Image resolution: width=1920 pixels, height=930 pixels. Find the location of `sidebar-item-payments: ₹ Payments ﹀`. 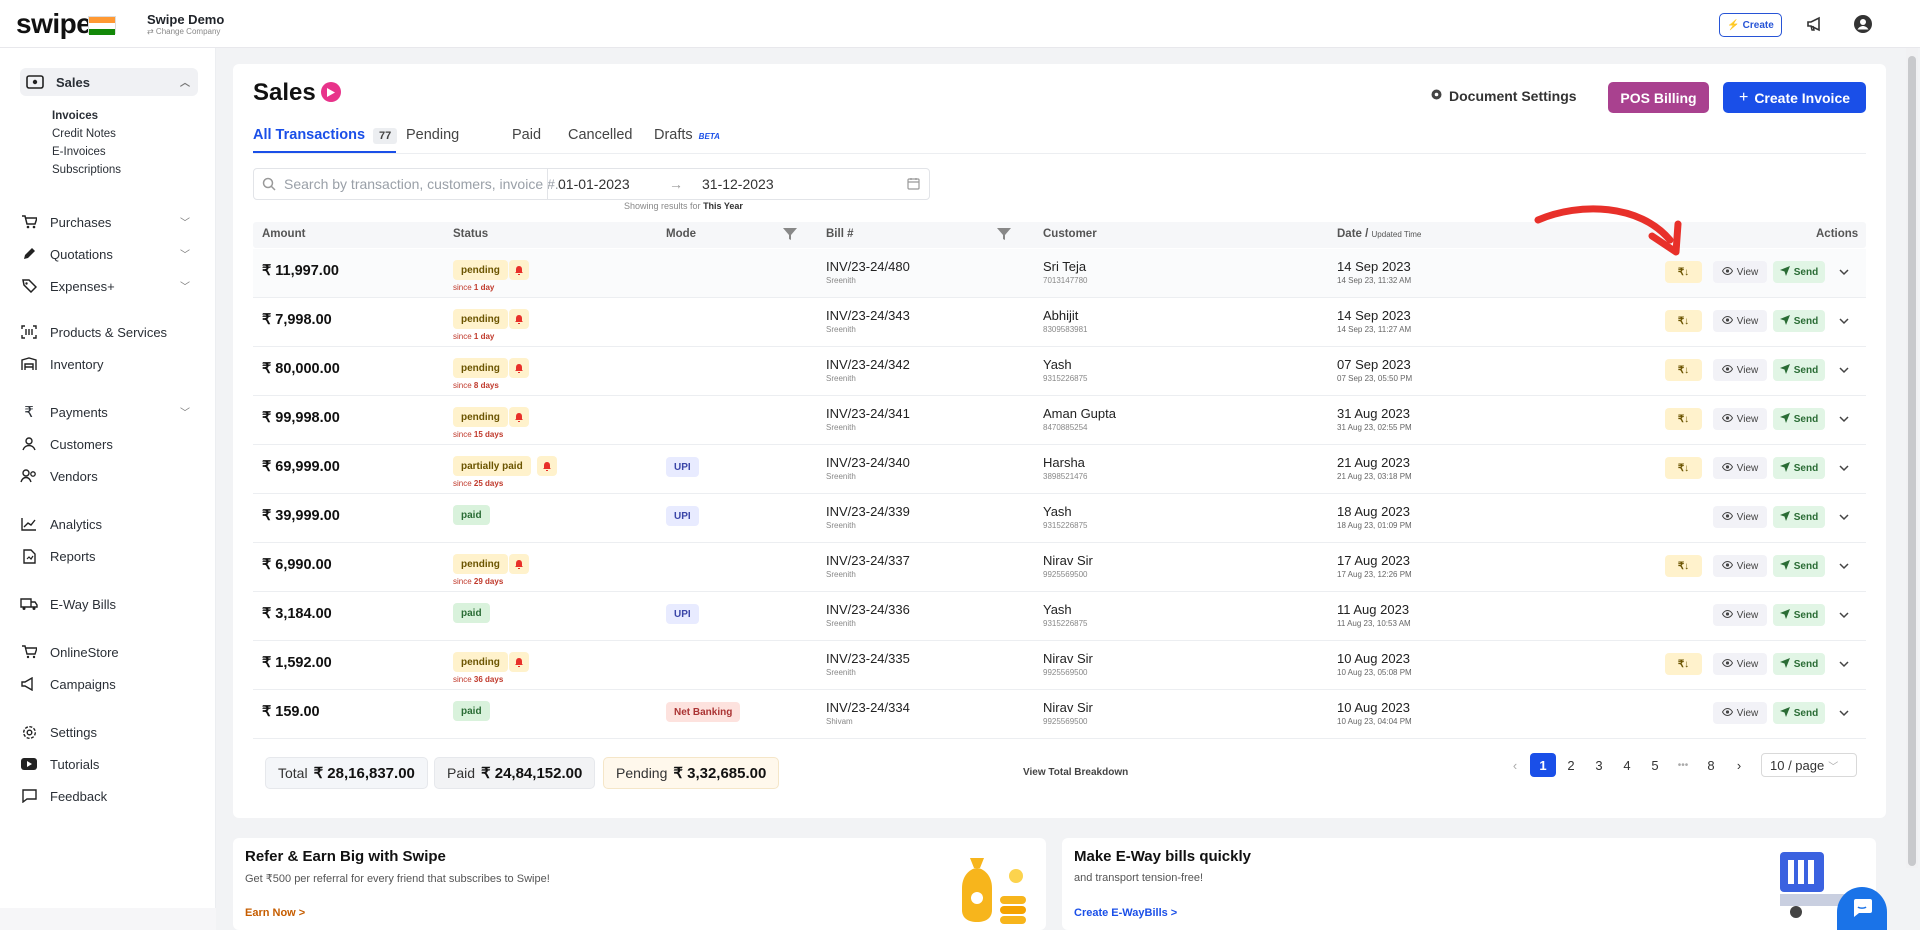

sidebar-item-payments: ₹ Payments ﹀ is located at coordinates (109, 412).